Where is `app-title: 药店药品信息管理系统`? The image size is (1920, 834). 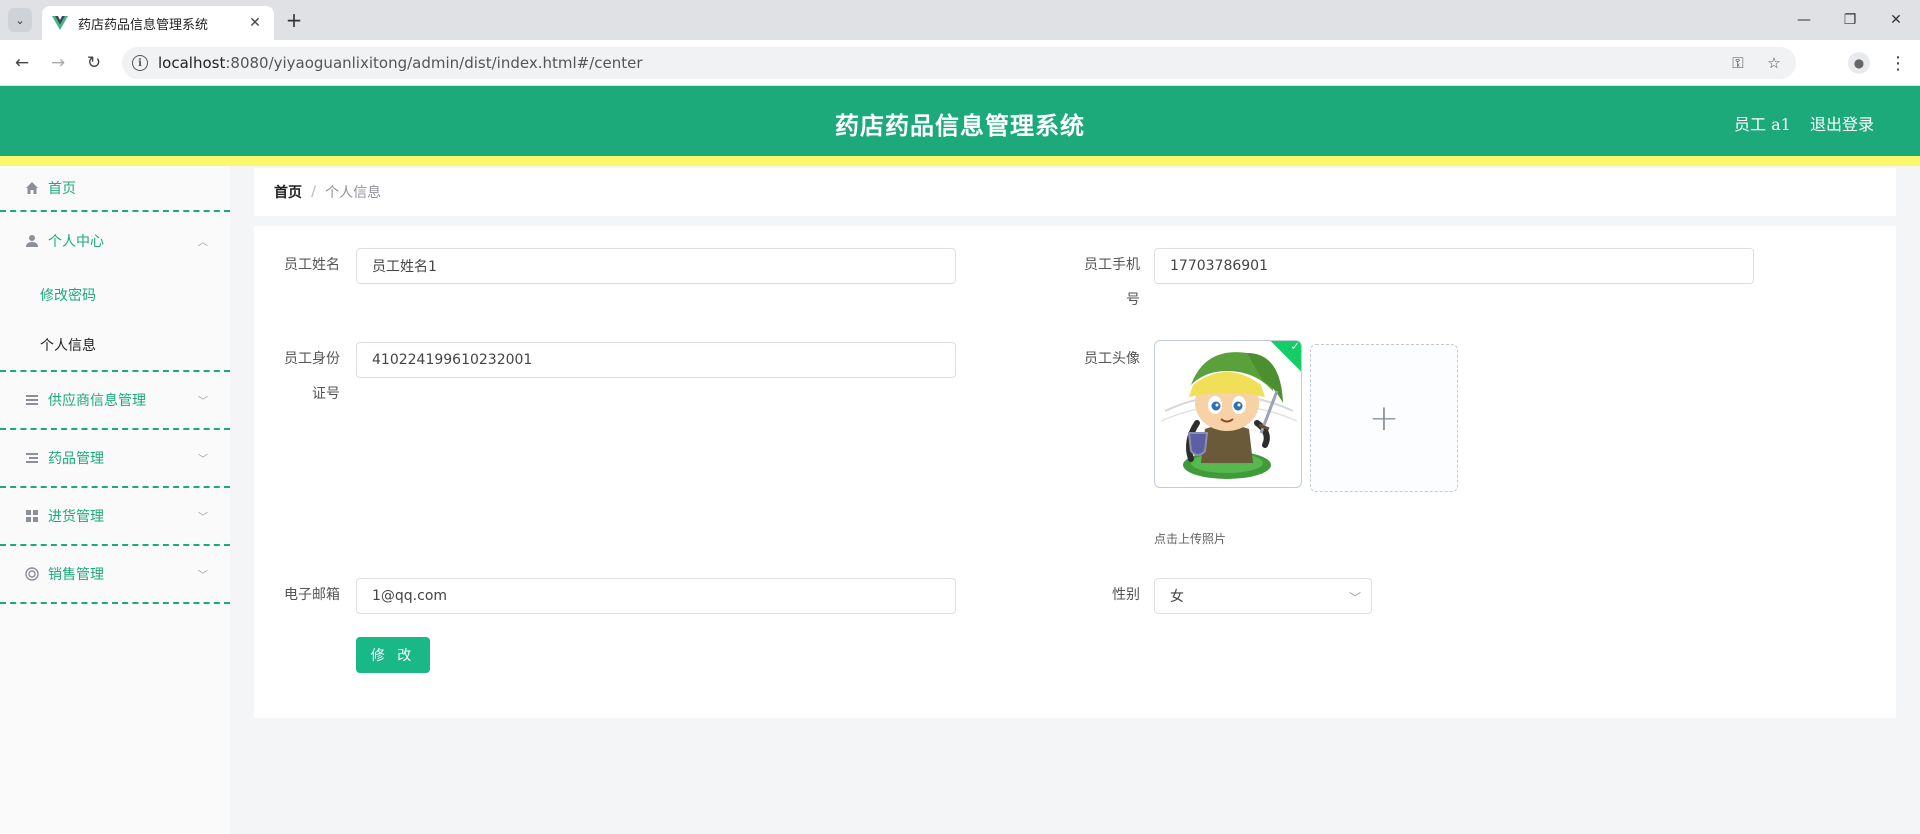
app-title: 药店药品信息管理系统 is located at coordinates (960, 126).